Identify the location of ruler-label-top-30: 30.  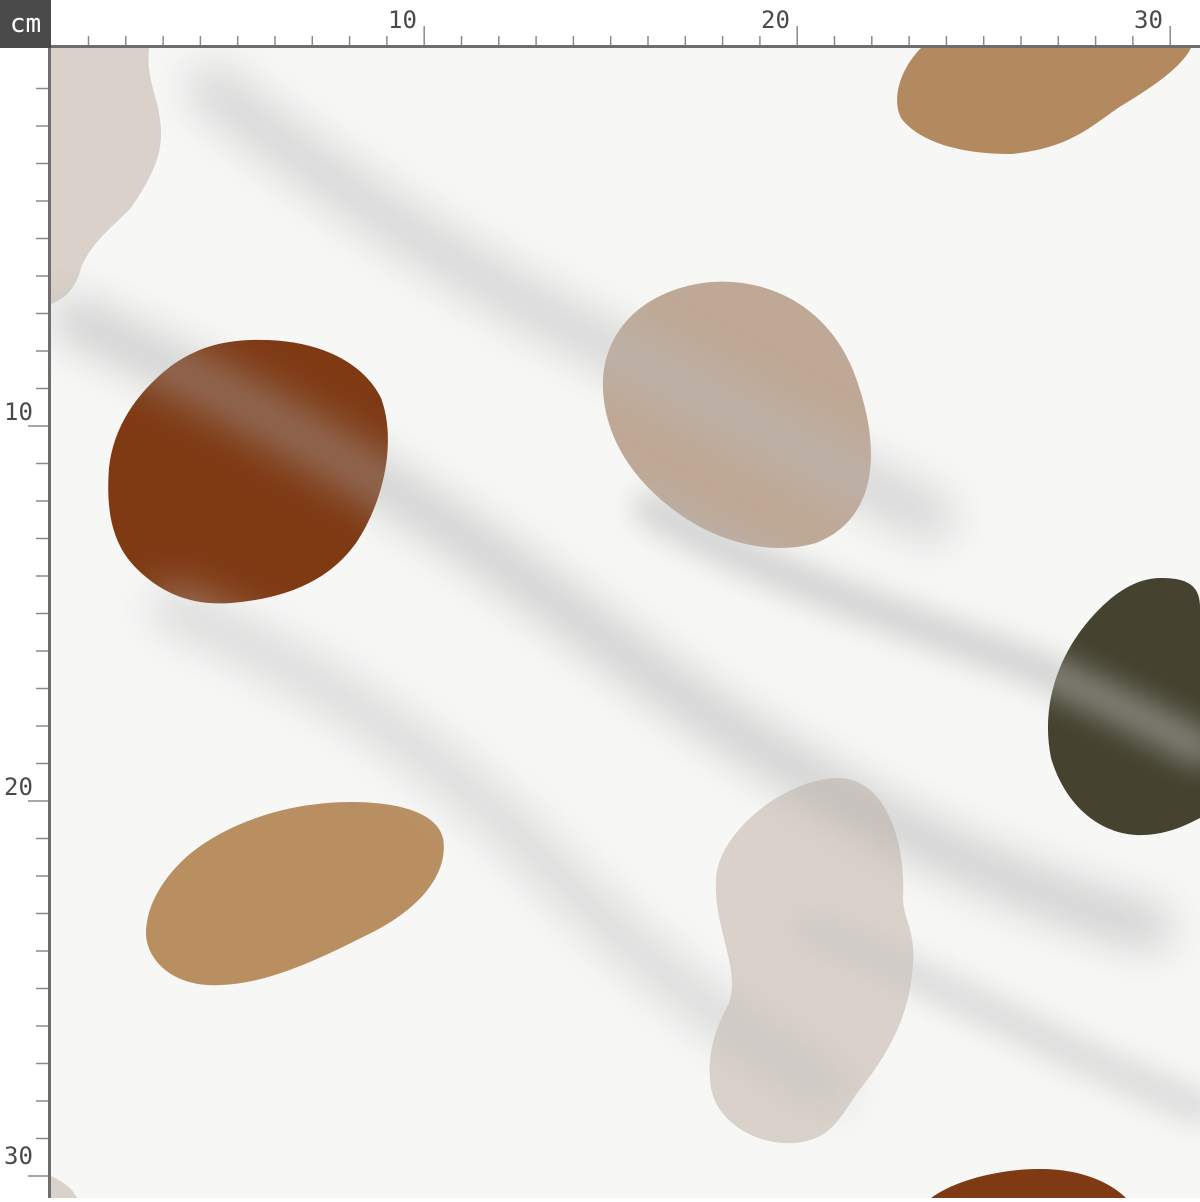
(1148, 20).